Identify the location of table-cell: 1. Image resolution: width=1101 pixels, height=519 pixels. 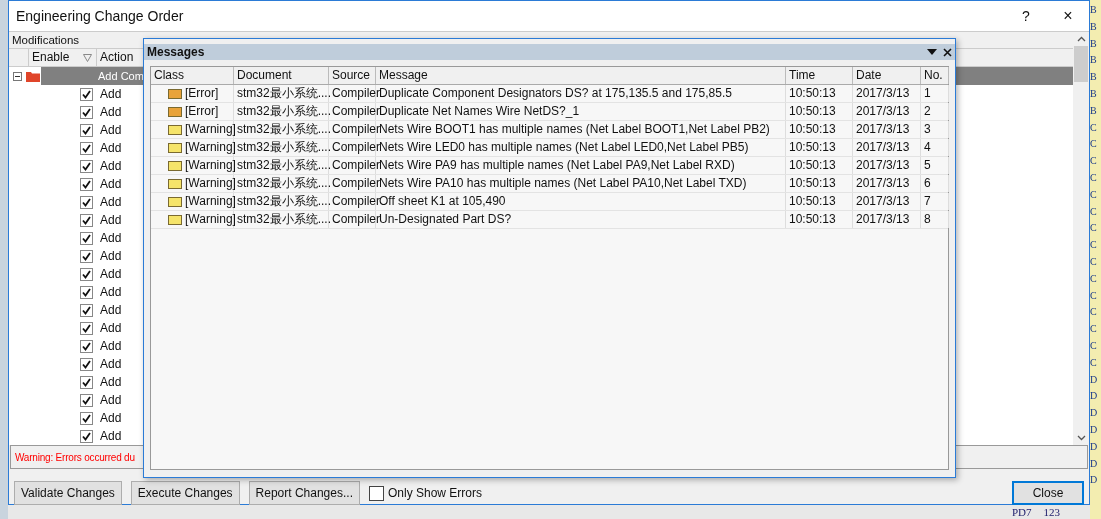
(927, 93).